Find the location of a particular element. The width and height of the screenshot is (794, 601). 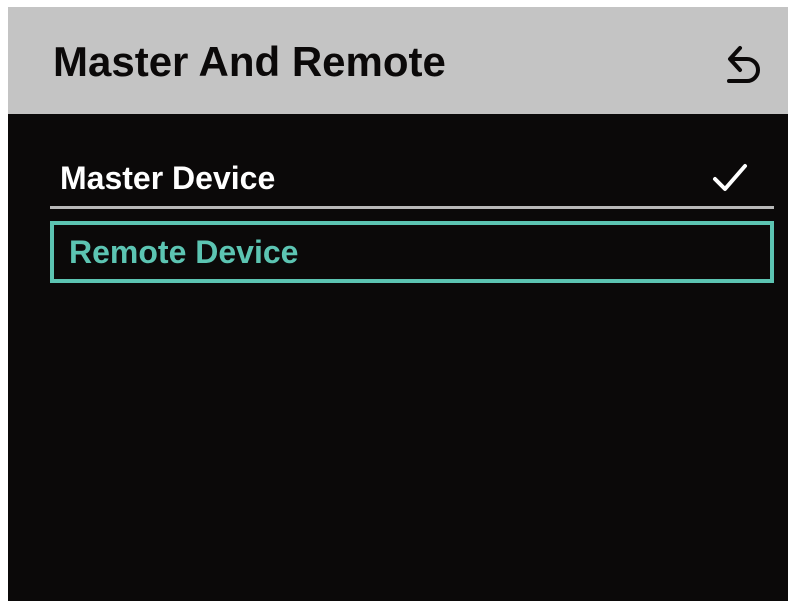

back-button is located at coordinates (743, 63).